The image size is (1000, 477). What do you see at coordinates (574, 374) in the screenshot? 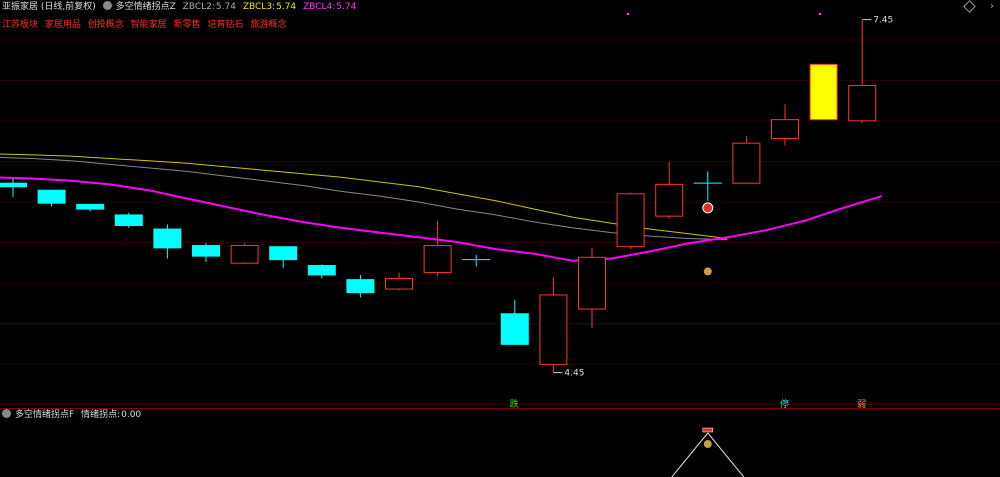
I see `annotation-label: 4.45` at bounding box center [574, 374].